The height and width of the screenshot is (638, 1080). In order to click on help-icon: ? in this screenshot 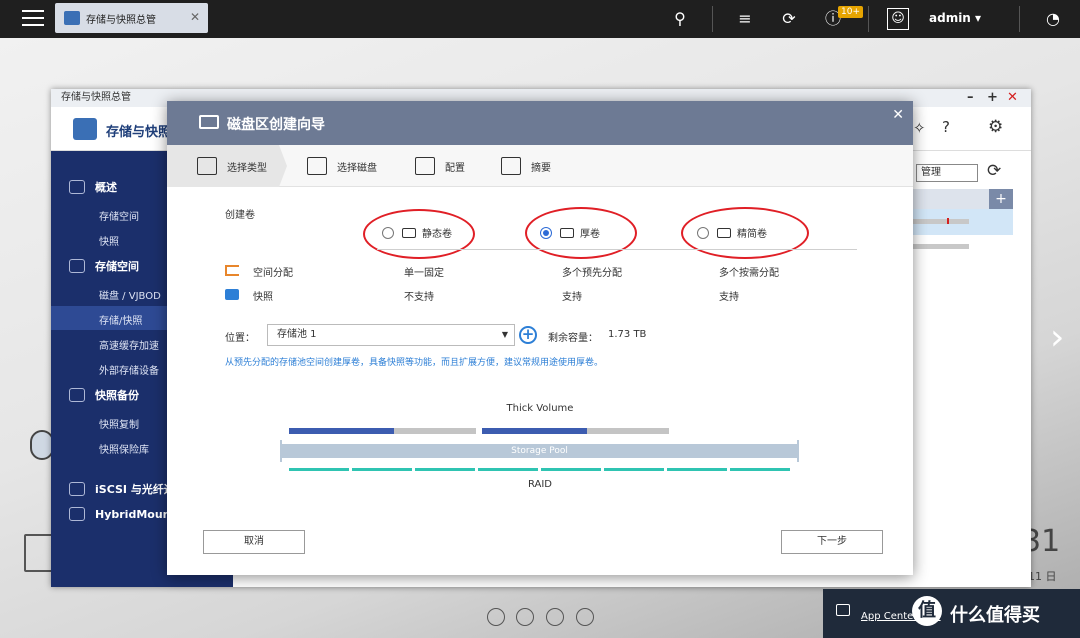, I will do `click(946, 127)`.